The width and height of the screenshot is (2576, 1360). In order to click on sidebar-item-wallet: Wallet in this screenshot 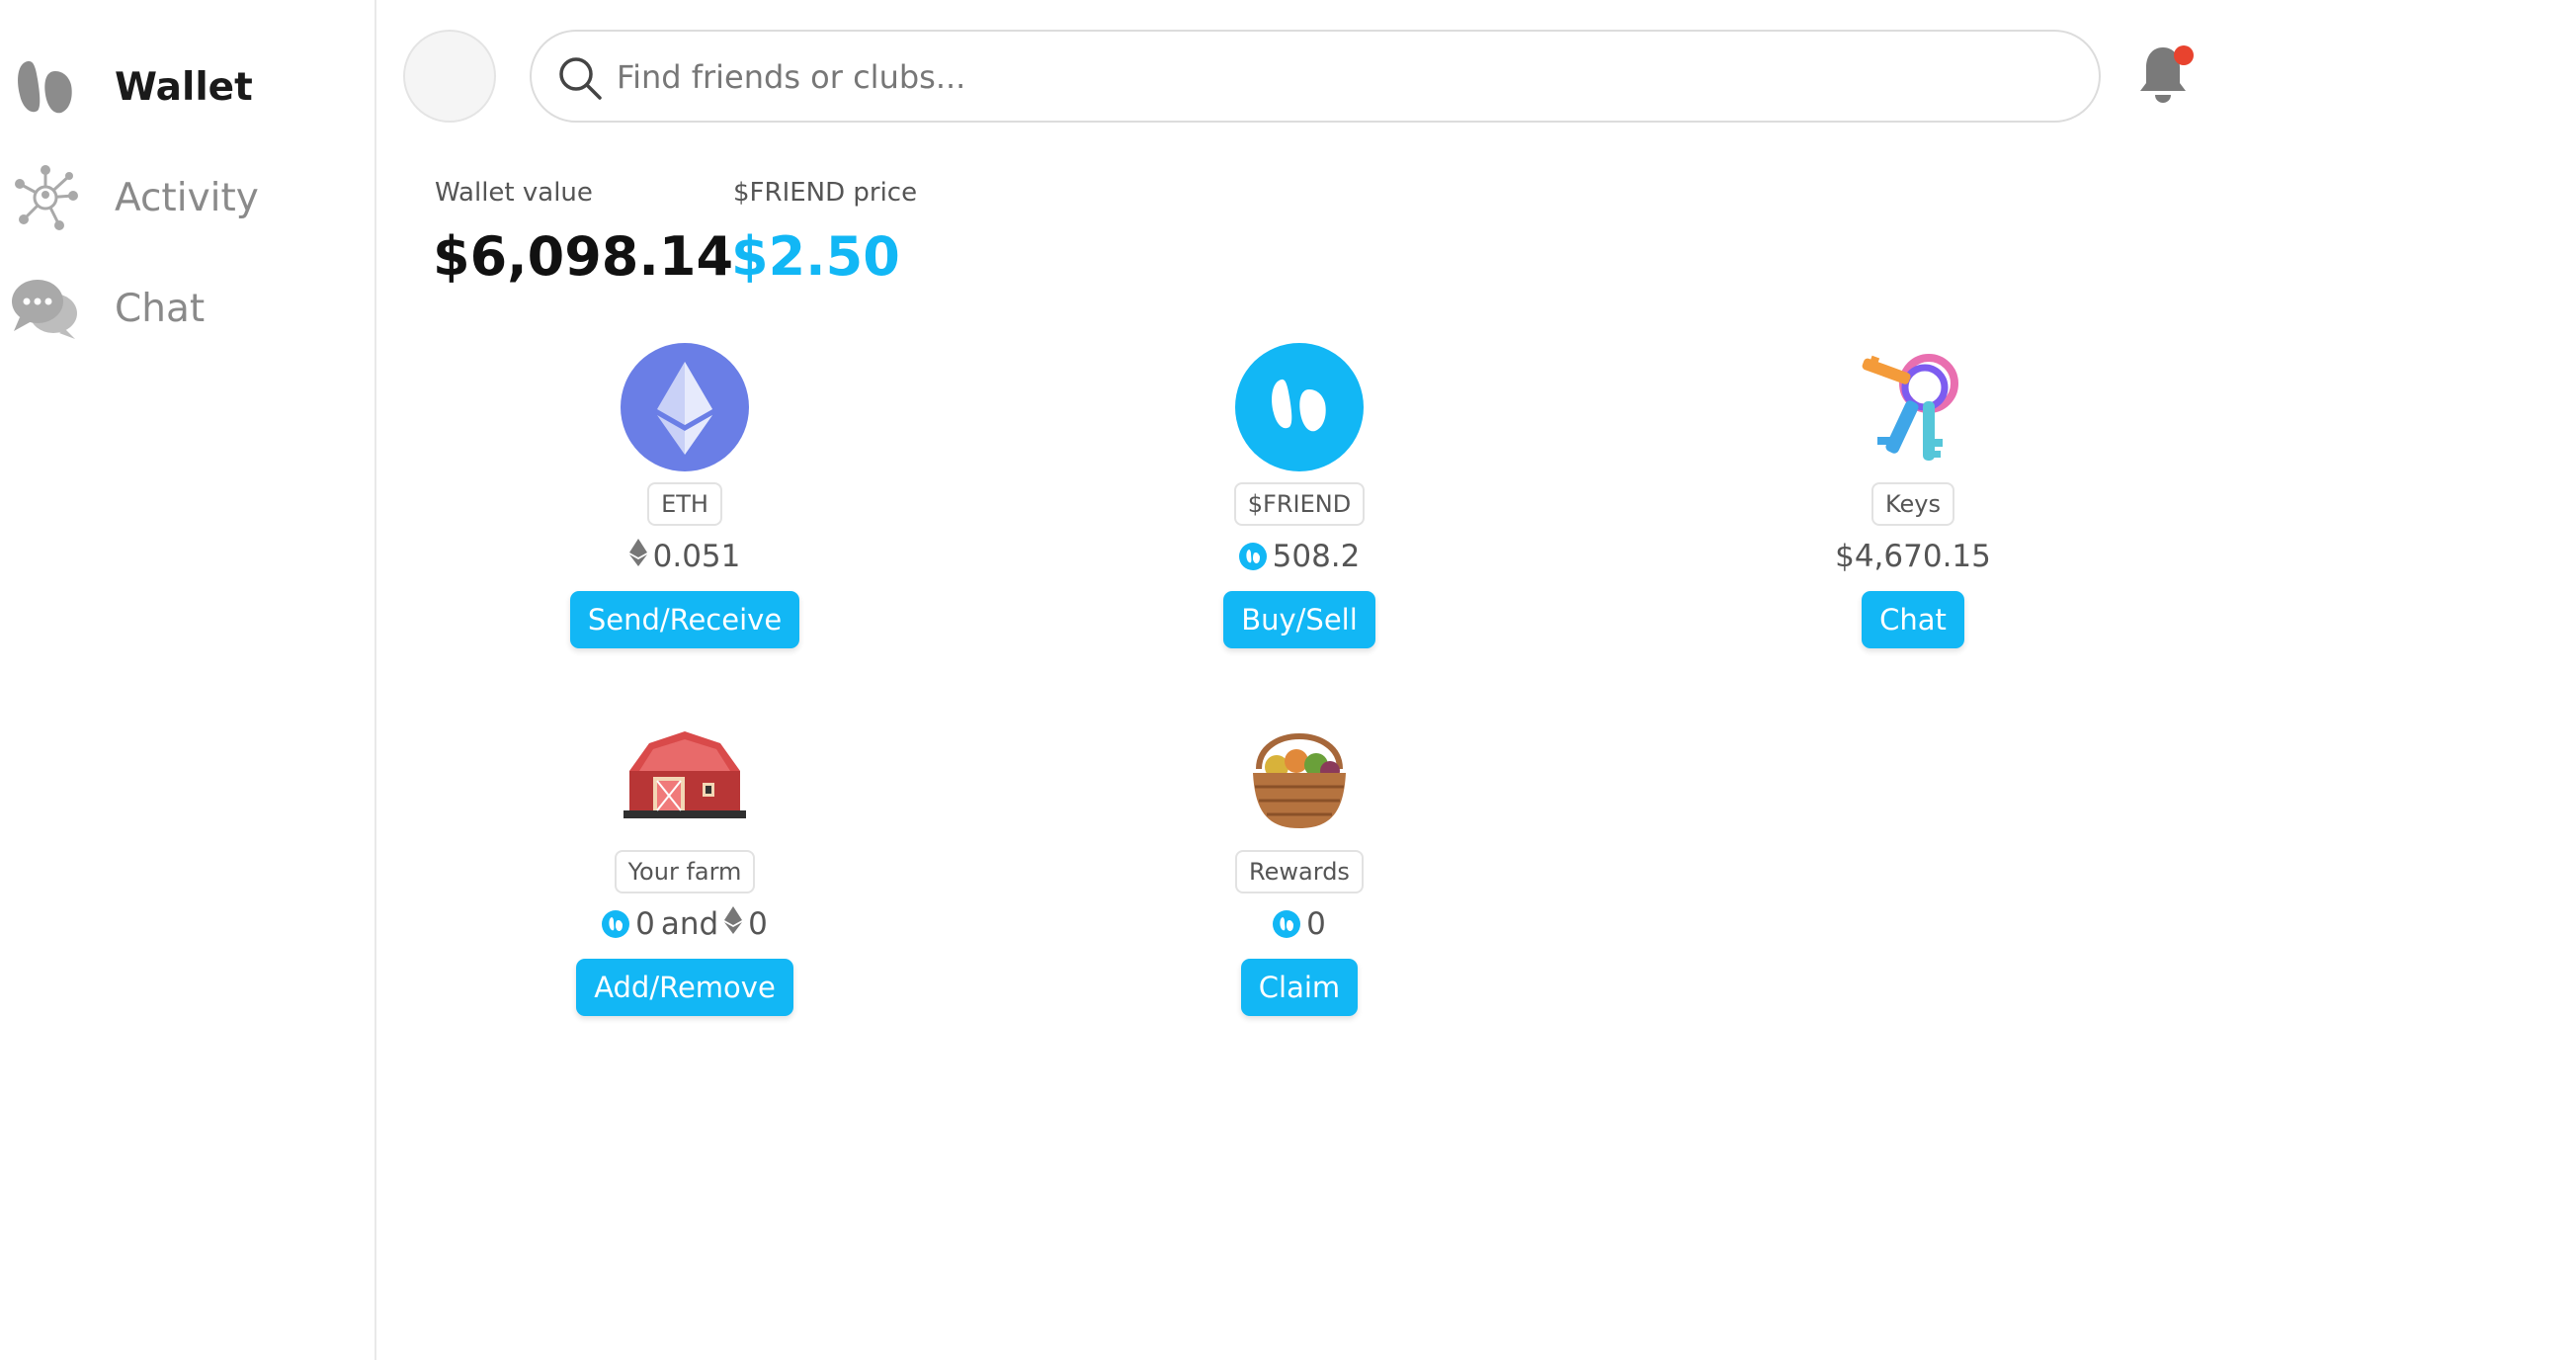, I will do `click(187, 87)`.